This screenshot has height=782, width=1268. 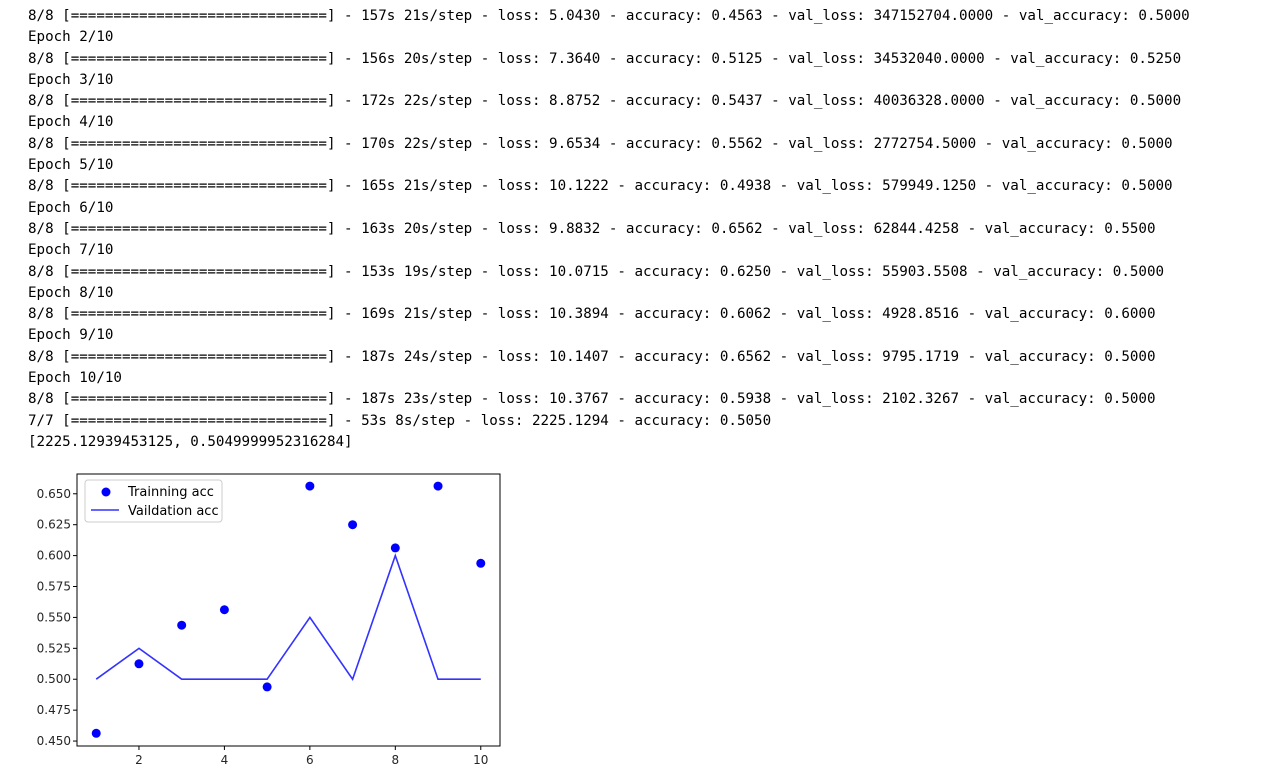 What do you see at coordinates (71, 250) in the screenshot?
I see `log-line: Epoch 7/10` at bounding box center [71, 250].